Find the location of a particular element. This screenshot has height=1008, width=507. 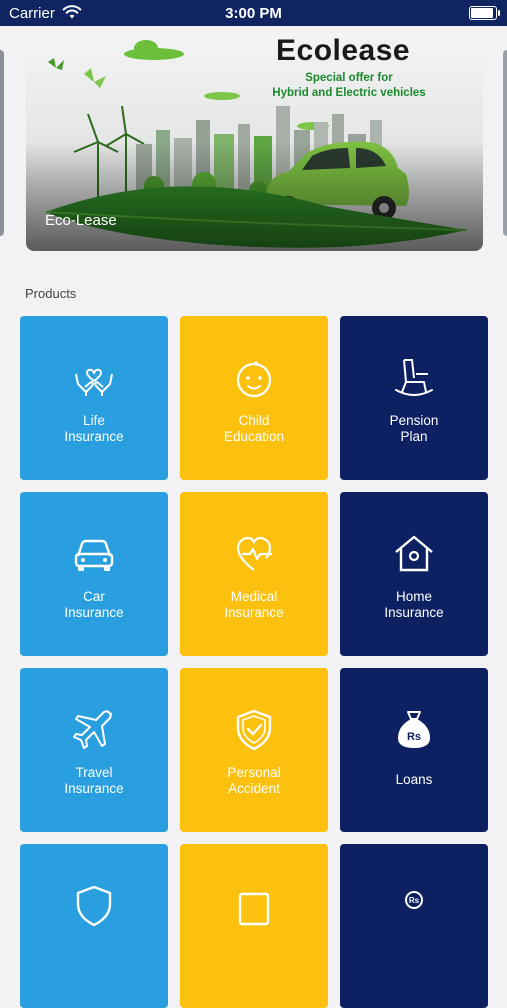

status-bar: Carrier 3:00 PM is located at coordinates (253, 13).